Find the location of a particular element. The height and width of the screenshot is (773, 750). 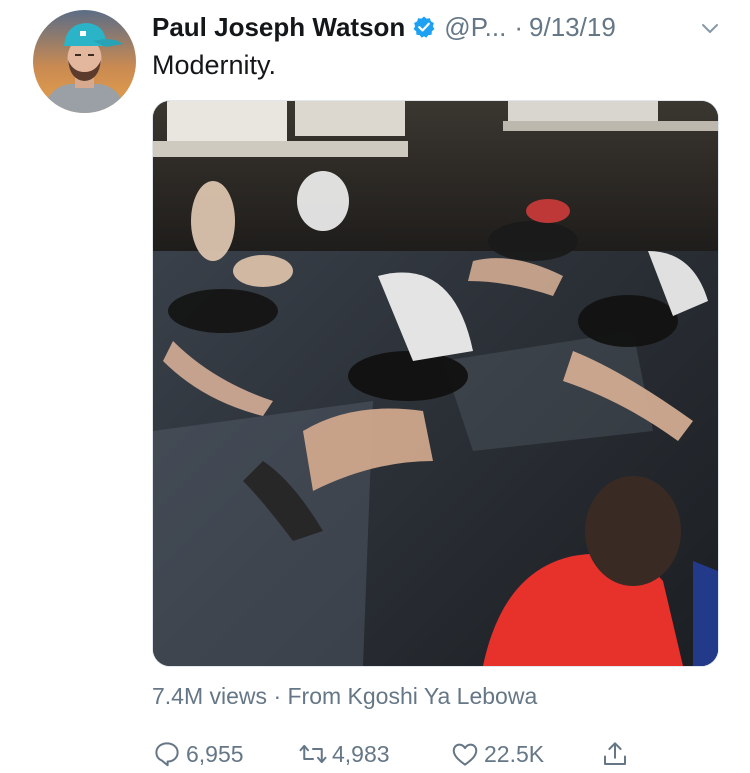

view-count: 7.4M views is located at coordinates (210, 696).